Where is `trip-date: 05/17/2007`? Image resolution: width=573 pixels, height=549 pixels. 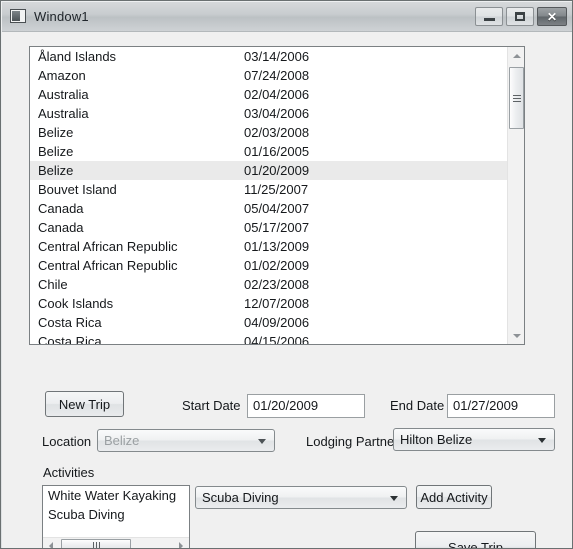 trip-date: 05/17/2007 is located at coordinates (277, 227).